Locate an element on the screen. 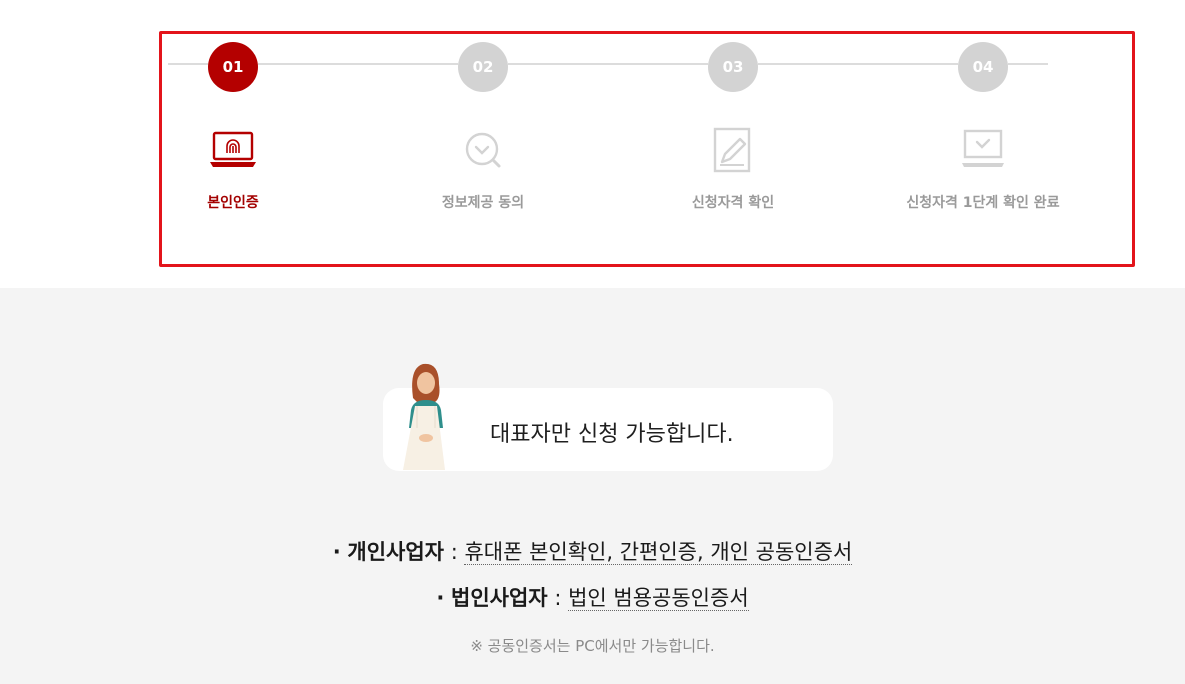 Image resolution: width=1185 pixels, height=684 pixels. method-corporate: · 법인사업자 : 법인 범용공동인증서 is located at coordinates (592, 597).